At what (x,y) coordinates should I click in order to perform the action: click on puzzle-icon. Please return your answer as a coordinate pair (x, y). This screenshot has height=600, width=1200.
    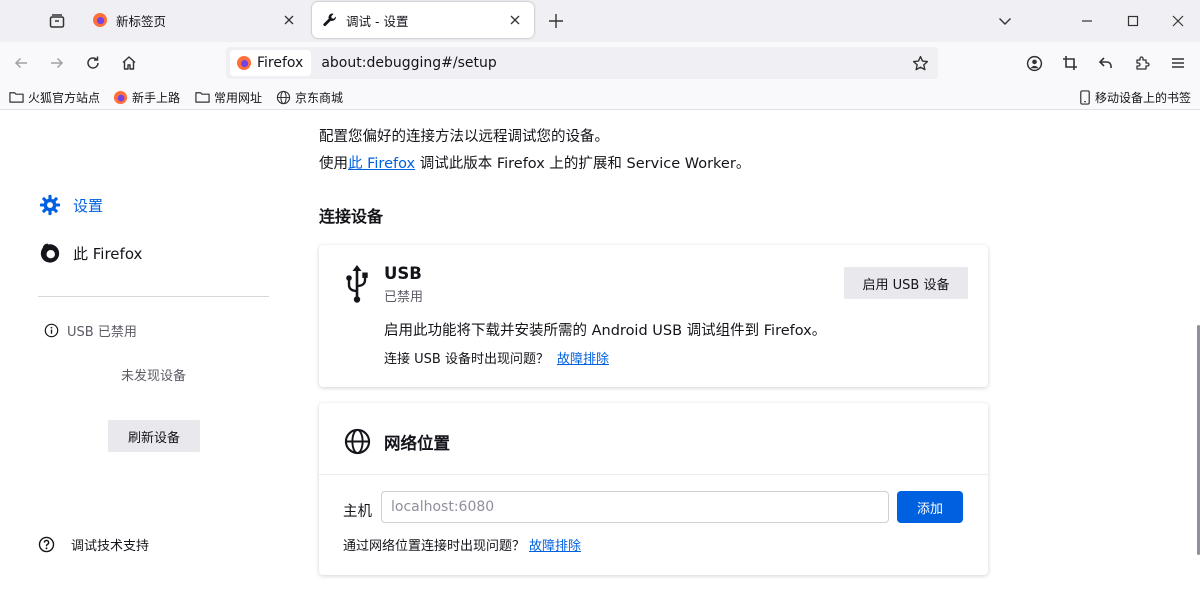
    Looking at the image, I should click on (1143, 63).